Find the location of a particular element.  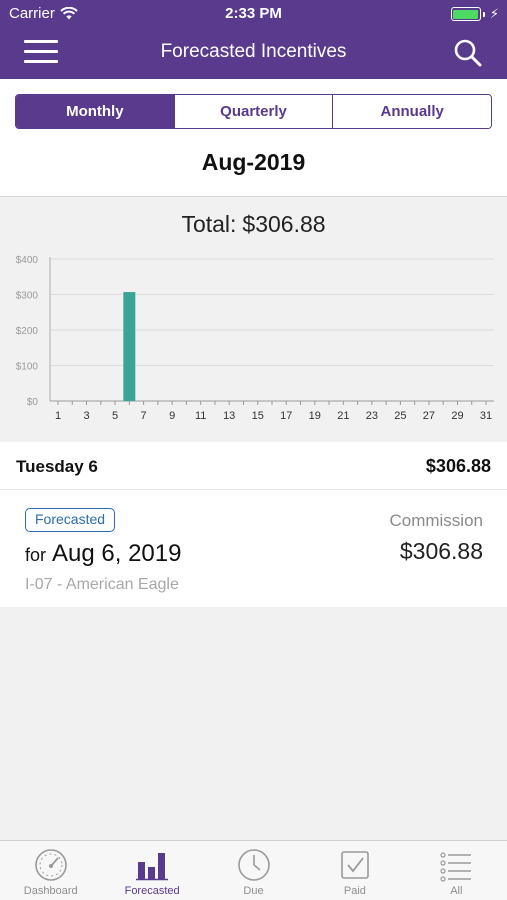

charging-icon: ⚡ is located at coordinates (494, 13).